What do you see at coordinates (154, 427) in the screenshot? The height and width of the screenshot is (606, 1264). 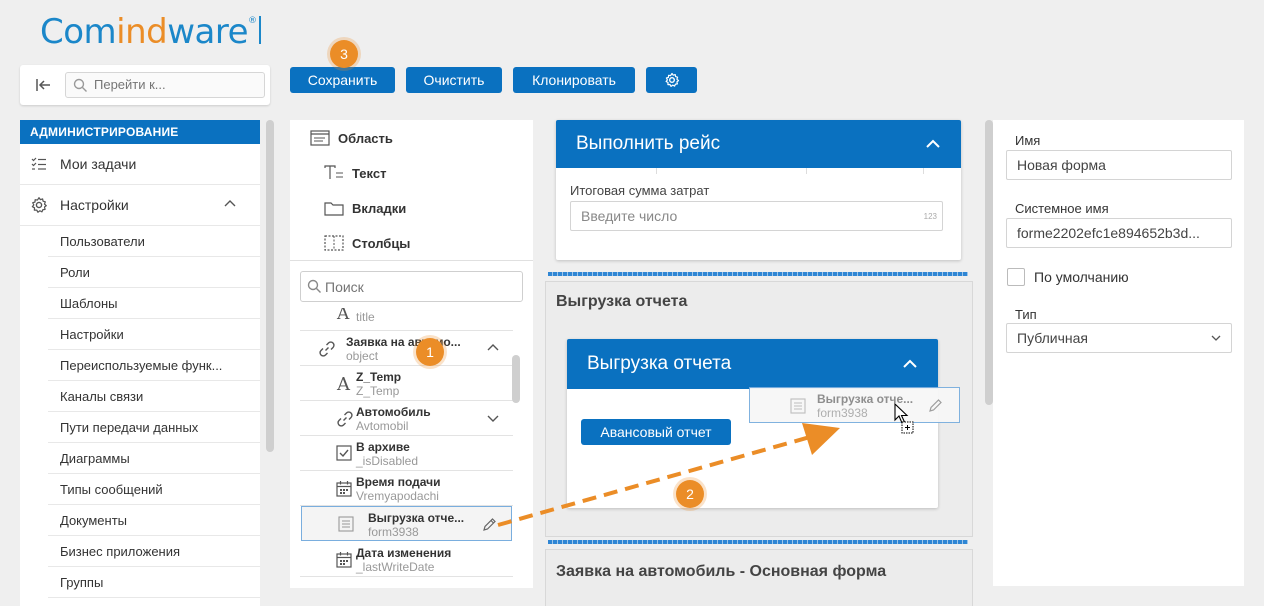 I see `sidebar-item-data-paths: Пути передачи данных` at bounding box center [154, 427].